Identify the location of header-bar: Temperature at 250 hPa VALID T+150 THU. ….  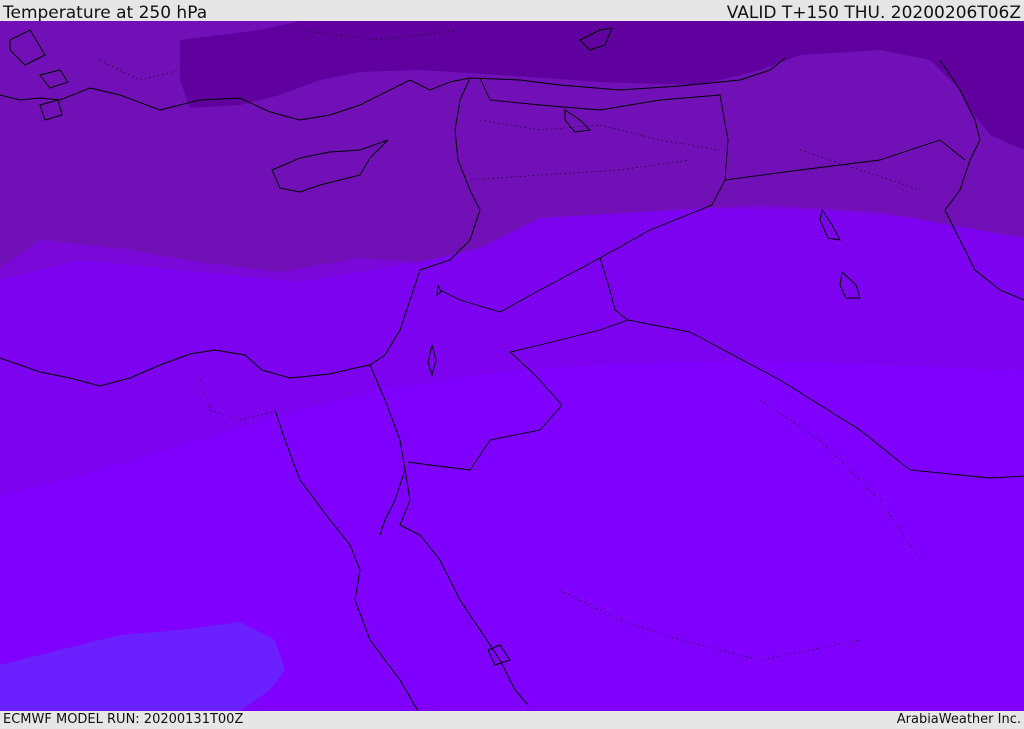
(512, 11).